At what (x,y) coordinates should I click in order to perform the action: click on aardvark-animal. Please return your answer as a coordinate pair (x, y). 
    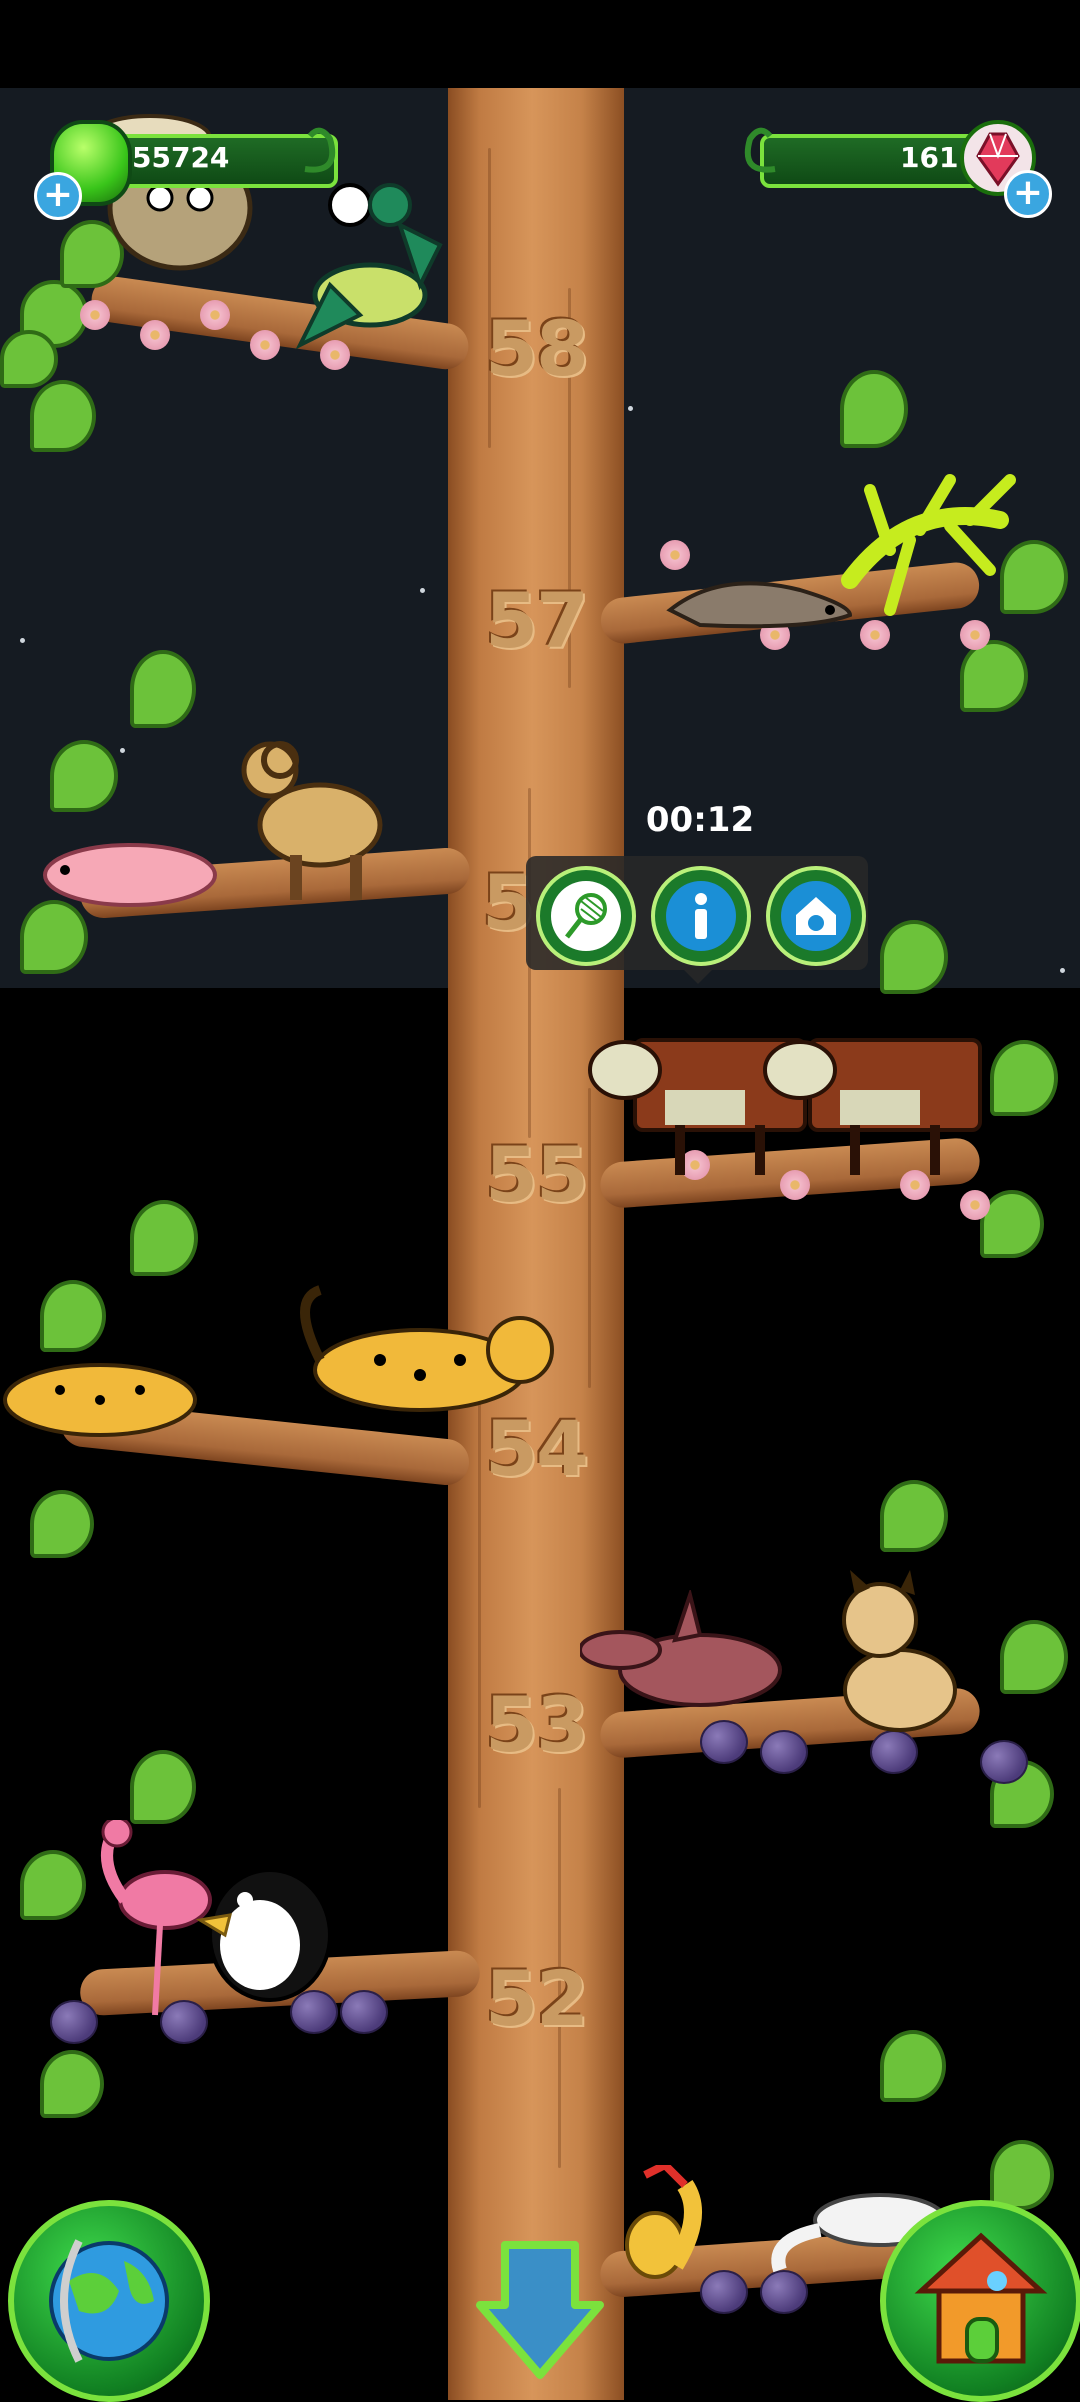
    Looking at the image, I should click on (690, 1660).